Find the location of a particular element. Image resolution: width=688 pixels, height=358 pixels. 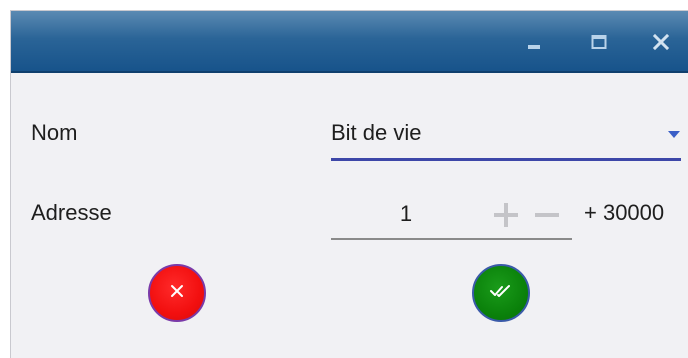

cancel-button is located at coordinates (177, 293).